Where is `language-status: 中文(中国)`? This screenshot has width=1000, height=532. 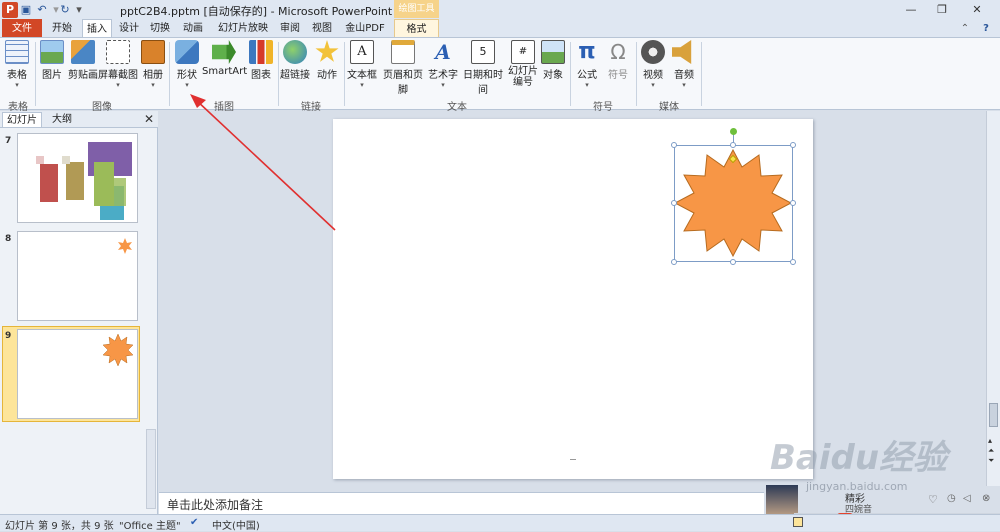 language-status: 中文(中国) is located at coordinates (236, 524).